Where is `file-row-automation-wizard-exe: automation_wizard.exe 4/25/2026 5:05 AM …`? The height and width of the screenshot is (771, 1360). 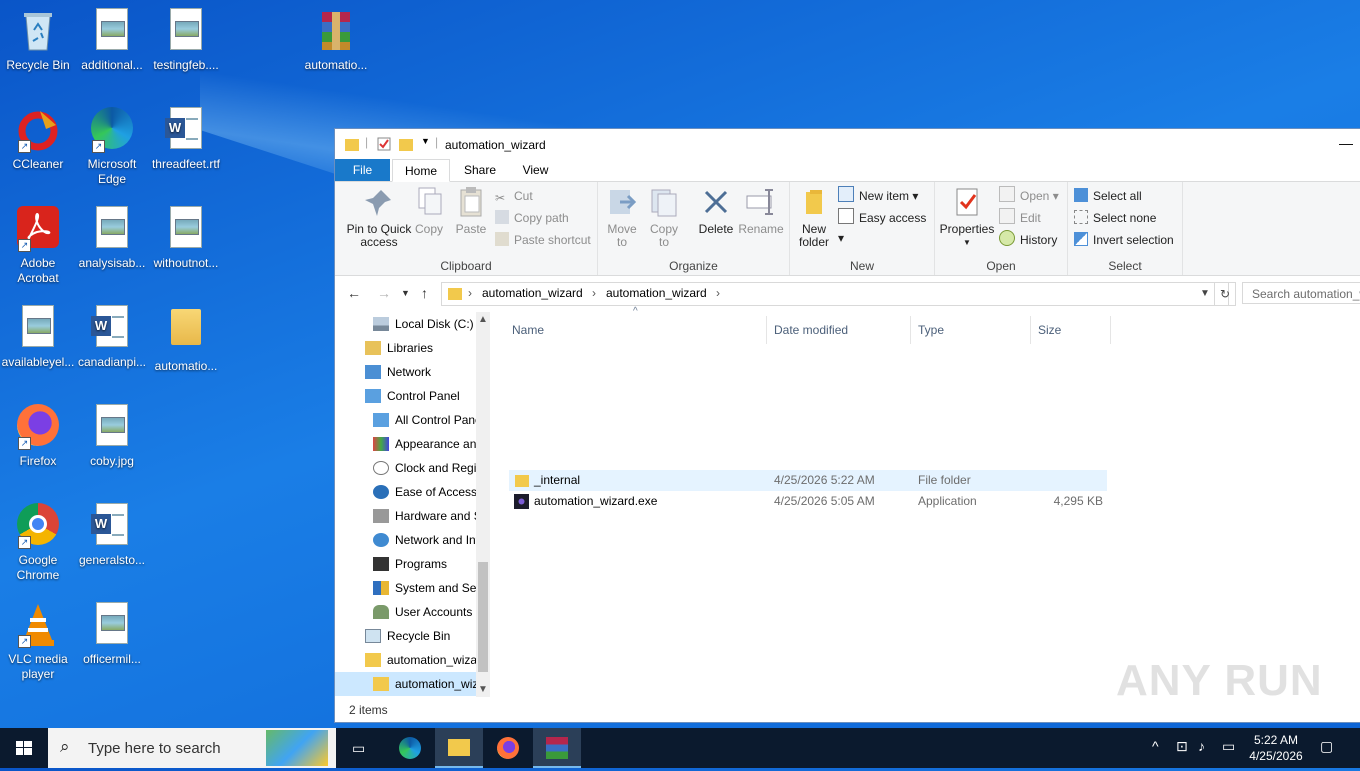
file-row-automation-wizard-exe: automation_wizard.exe 4/25/2026 5:05 AM … is located at coordinates (808, 501).